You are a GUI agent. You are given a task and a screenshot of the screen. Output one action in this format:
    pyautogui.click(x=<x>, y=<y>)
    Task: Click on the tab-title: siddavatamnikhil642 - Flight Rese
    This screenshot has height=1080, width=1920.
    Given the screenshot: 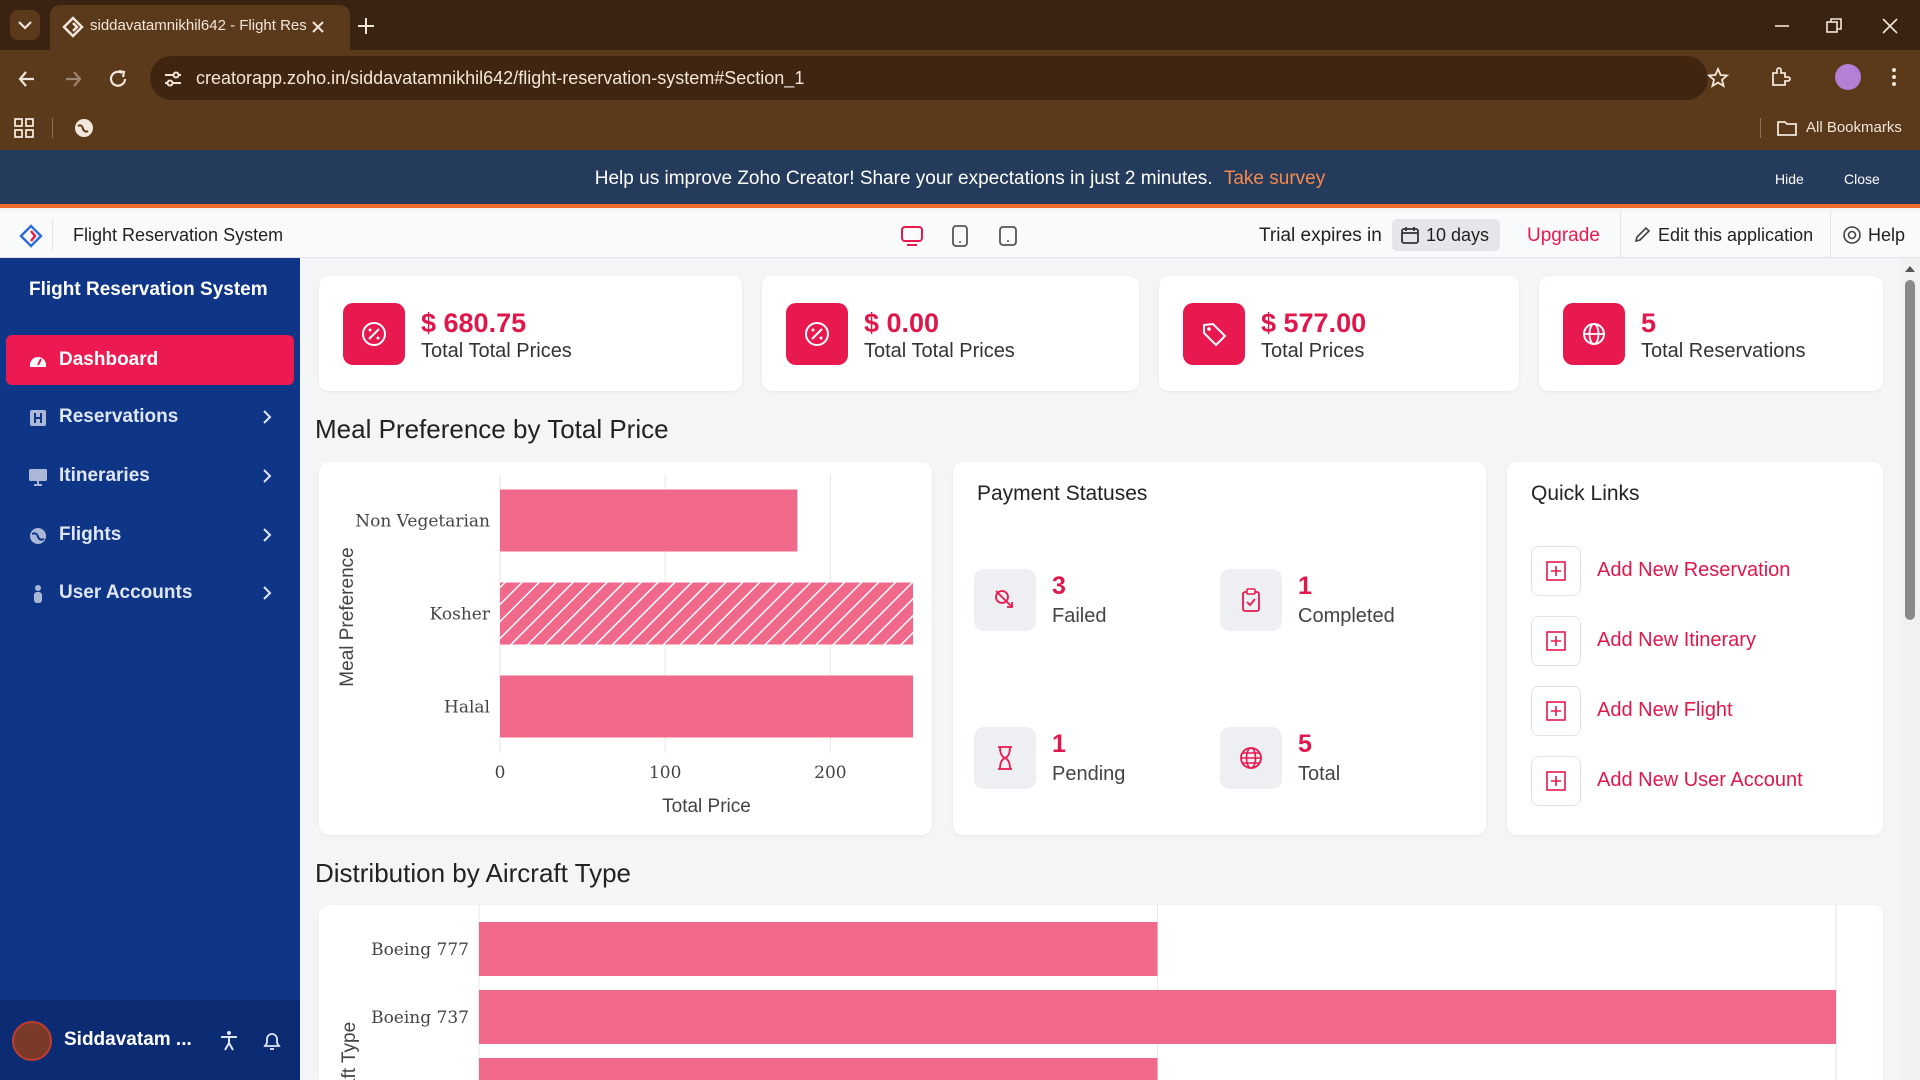 What is the action you would take?
    pyautogui.click(x=198, y=25)
    